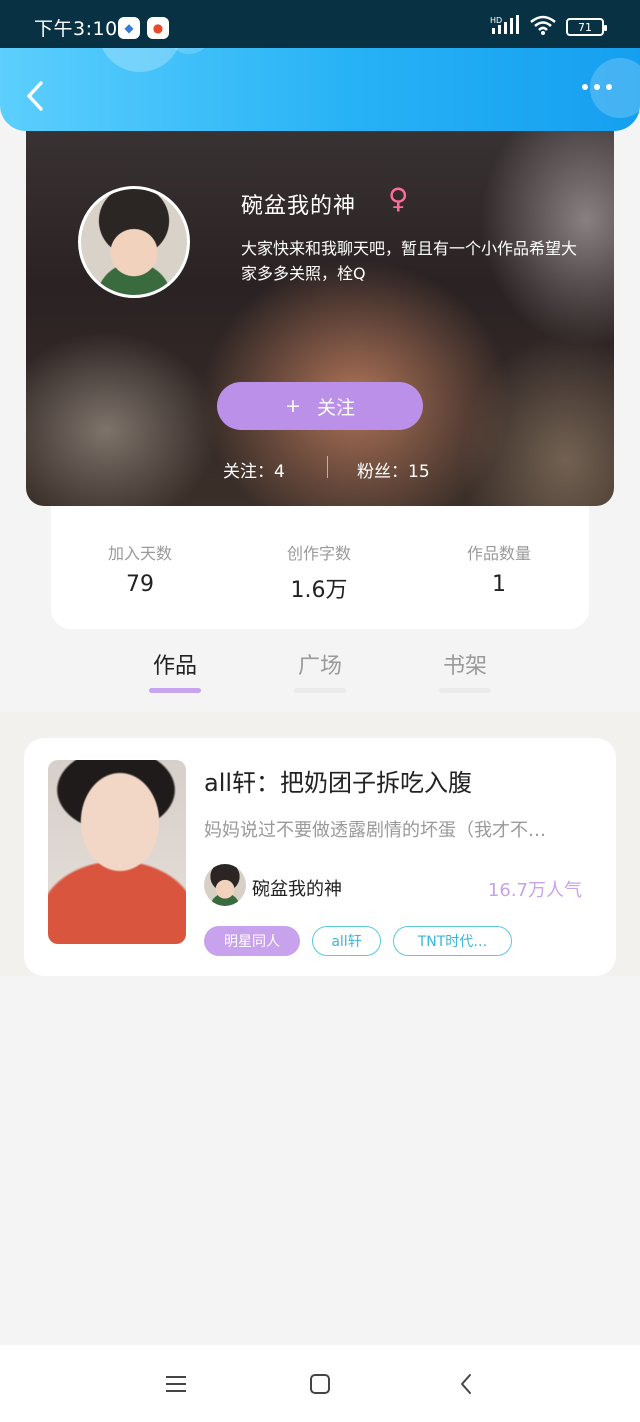 The image size is (640, 1422). What do you see at coordinates (499, 568) in the screenshot?
I see `stat-works-count: 作品数量 1` at bounding box center [499, 568].